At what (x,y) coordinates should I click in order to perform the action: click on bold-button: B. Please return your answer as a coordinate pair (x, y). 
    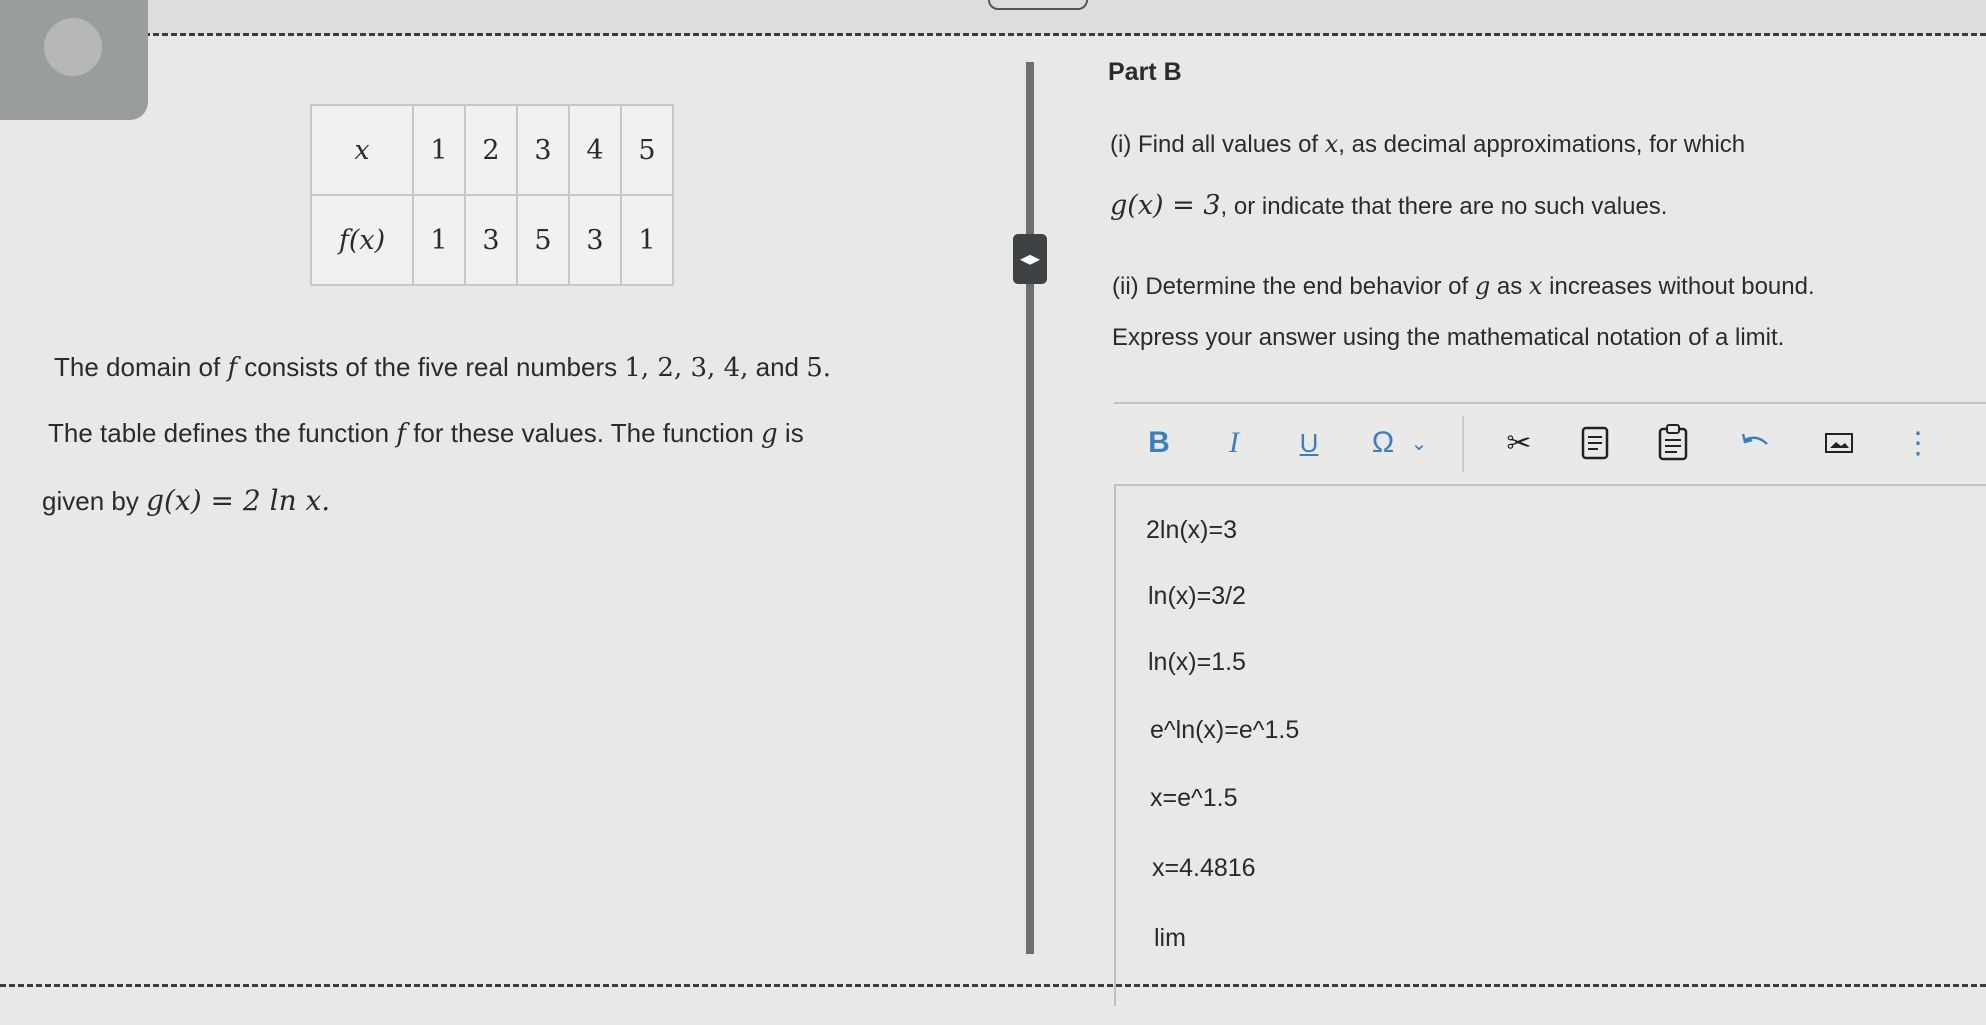
    Looking at the image, I should click on (1159, 443).